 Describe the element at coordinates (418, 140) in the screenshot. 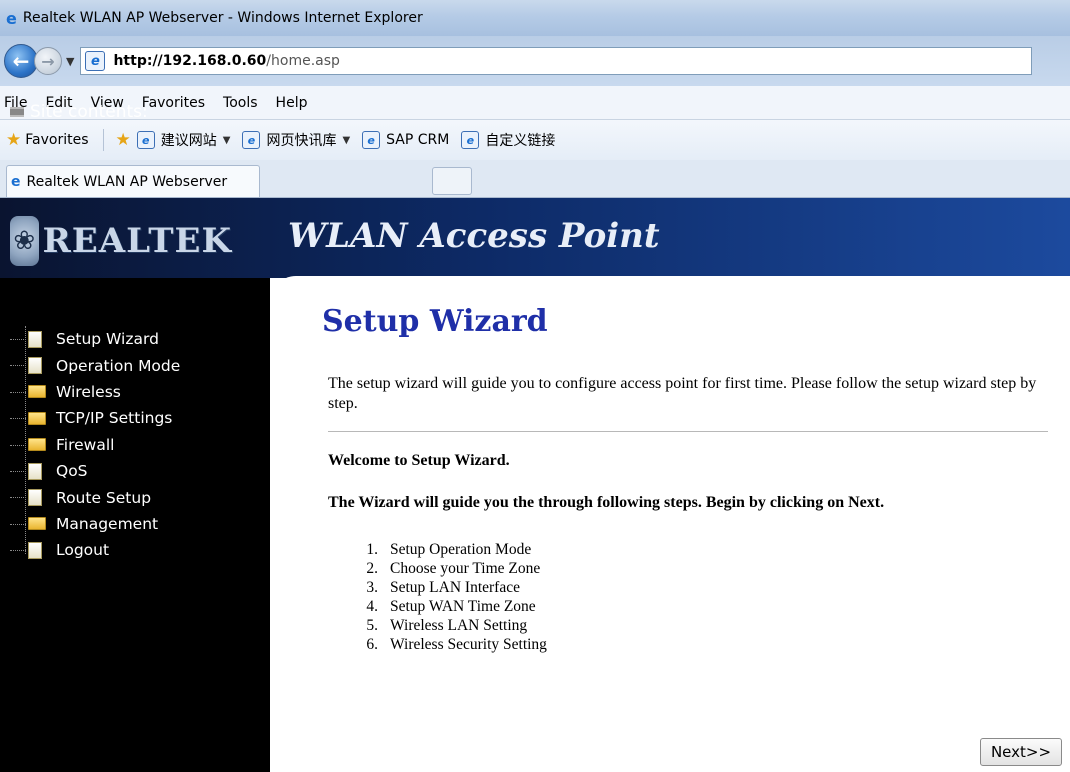

I see `fav-link-label: SAP CRM` at that location.